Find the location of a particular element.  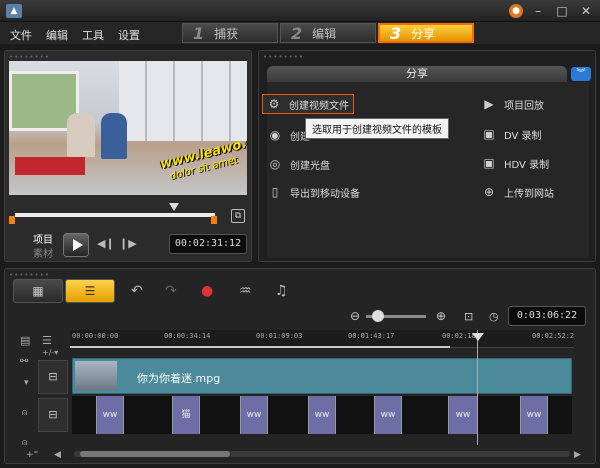

ruler-tick: 00:01:09:03 is located at coordinates (279, 336).